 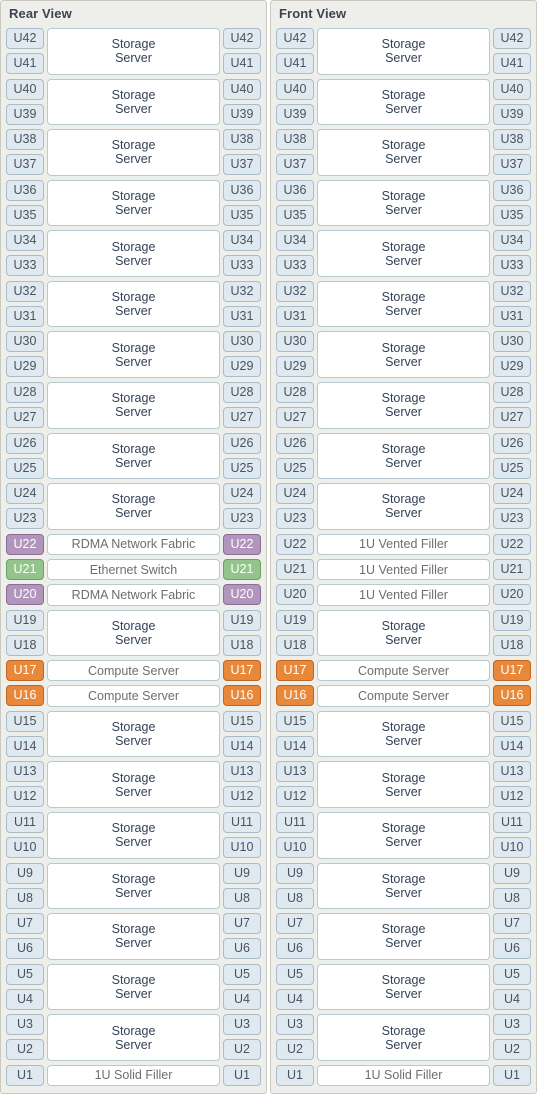 What do you see at coordinates (403, 594) in the screenshot?
I see `rack-row: U20 1U Vented Filler U20` at bounding box center [403, 594].